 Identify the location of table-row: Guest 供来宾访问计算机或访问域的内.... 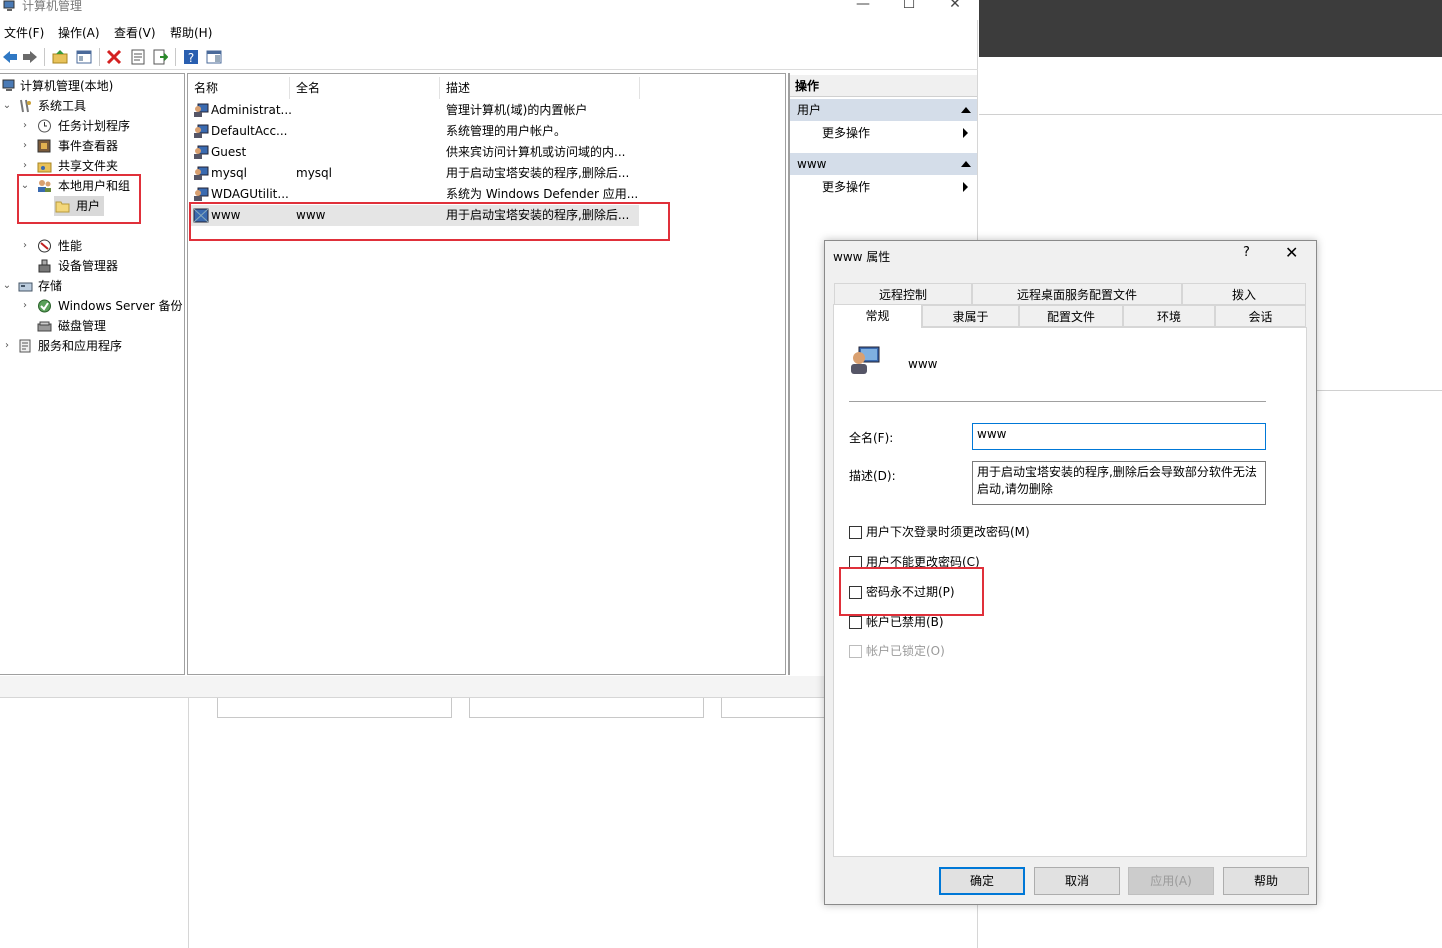
(415, 152).